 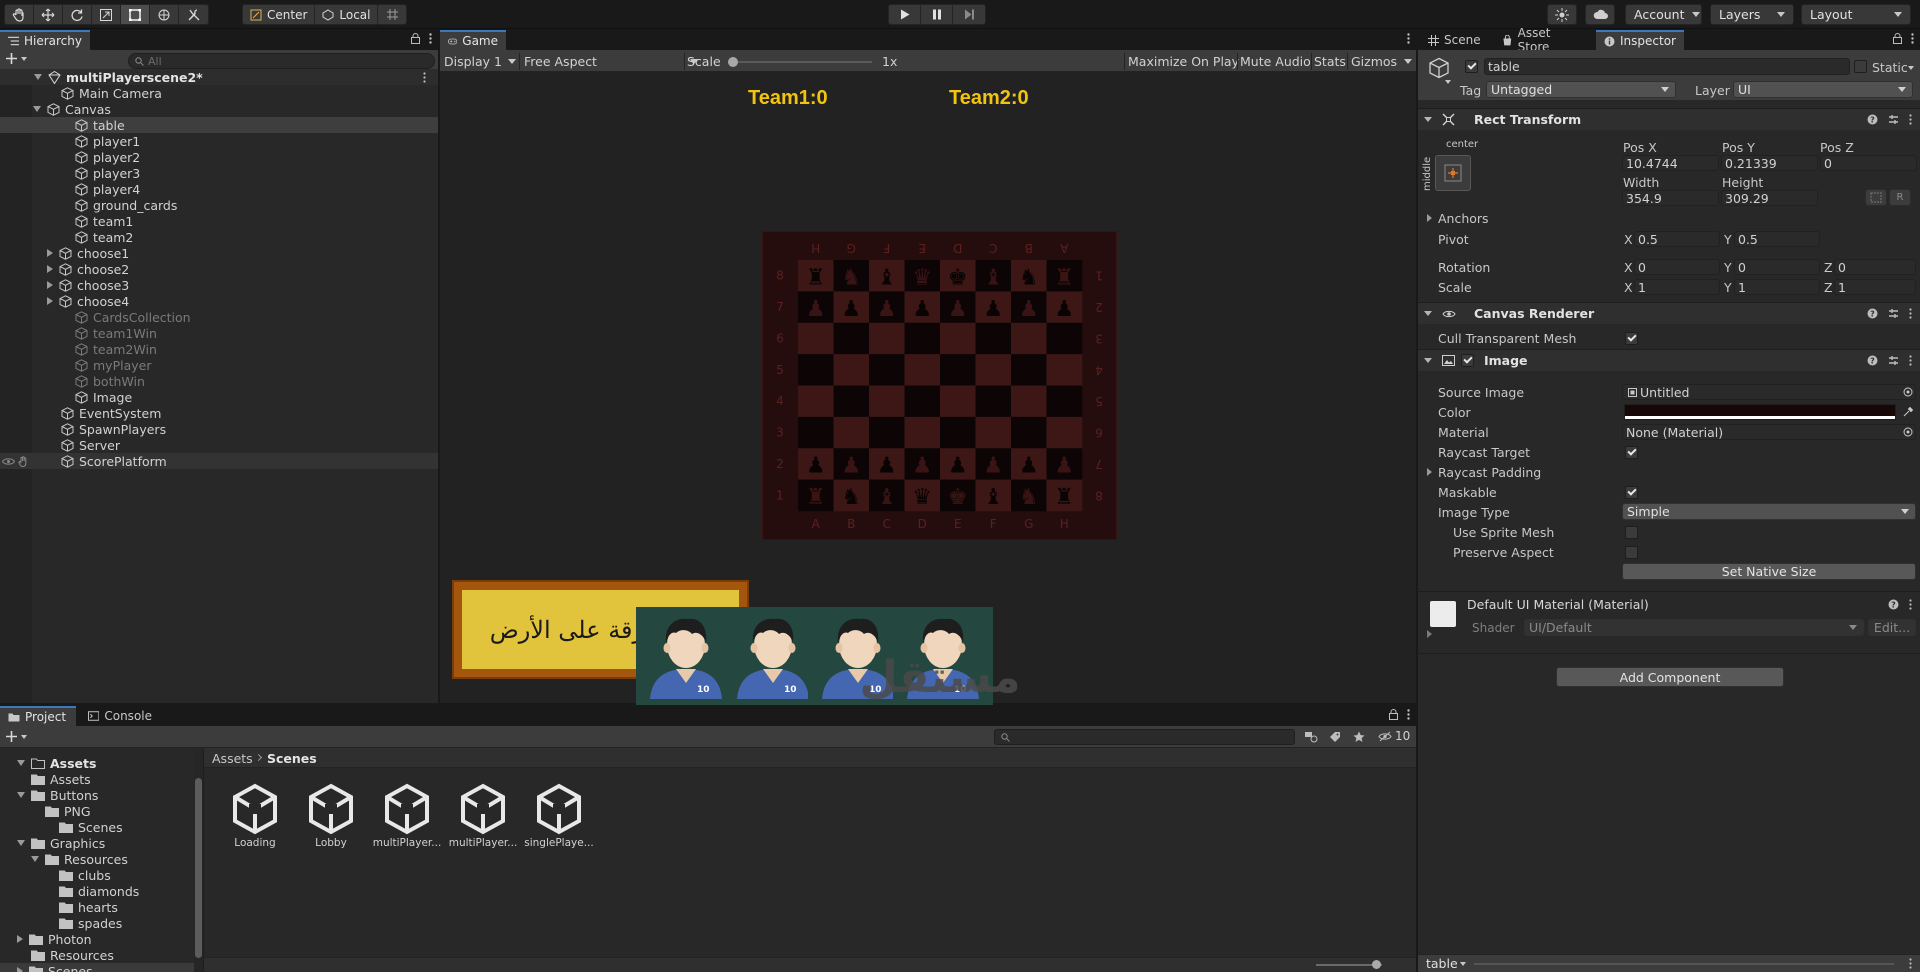 I want to click on cloud-button, so click(x=1600, y=14).